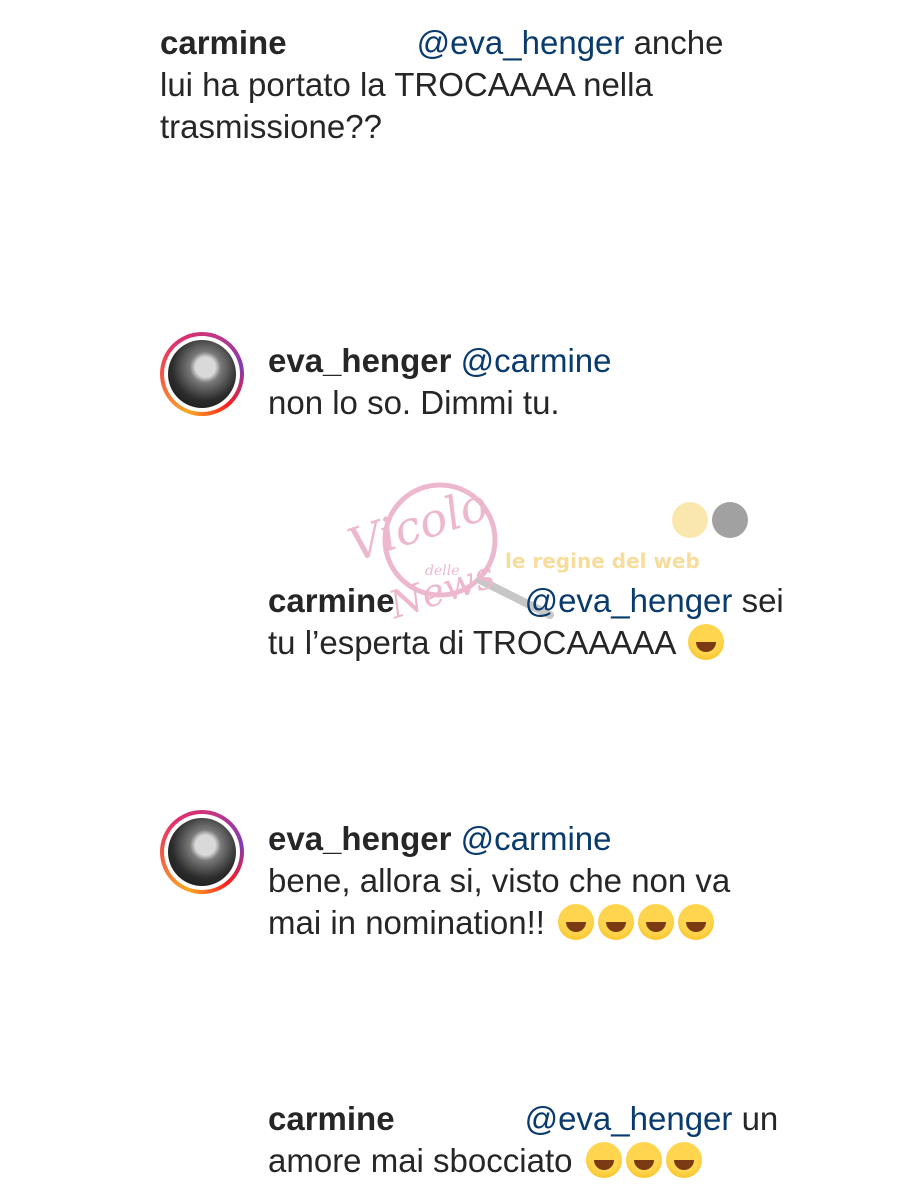  What do you see at coordinates (643, 1160) in the screenshot?
I see `loudly-crying-face-icon` at bounding box center [643, 1160].